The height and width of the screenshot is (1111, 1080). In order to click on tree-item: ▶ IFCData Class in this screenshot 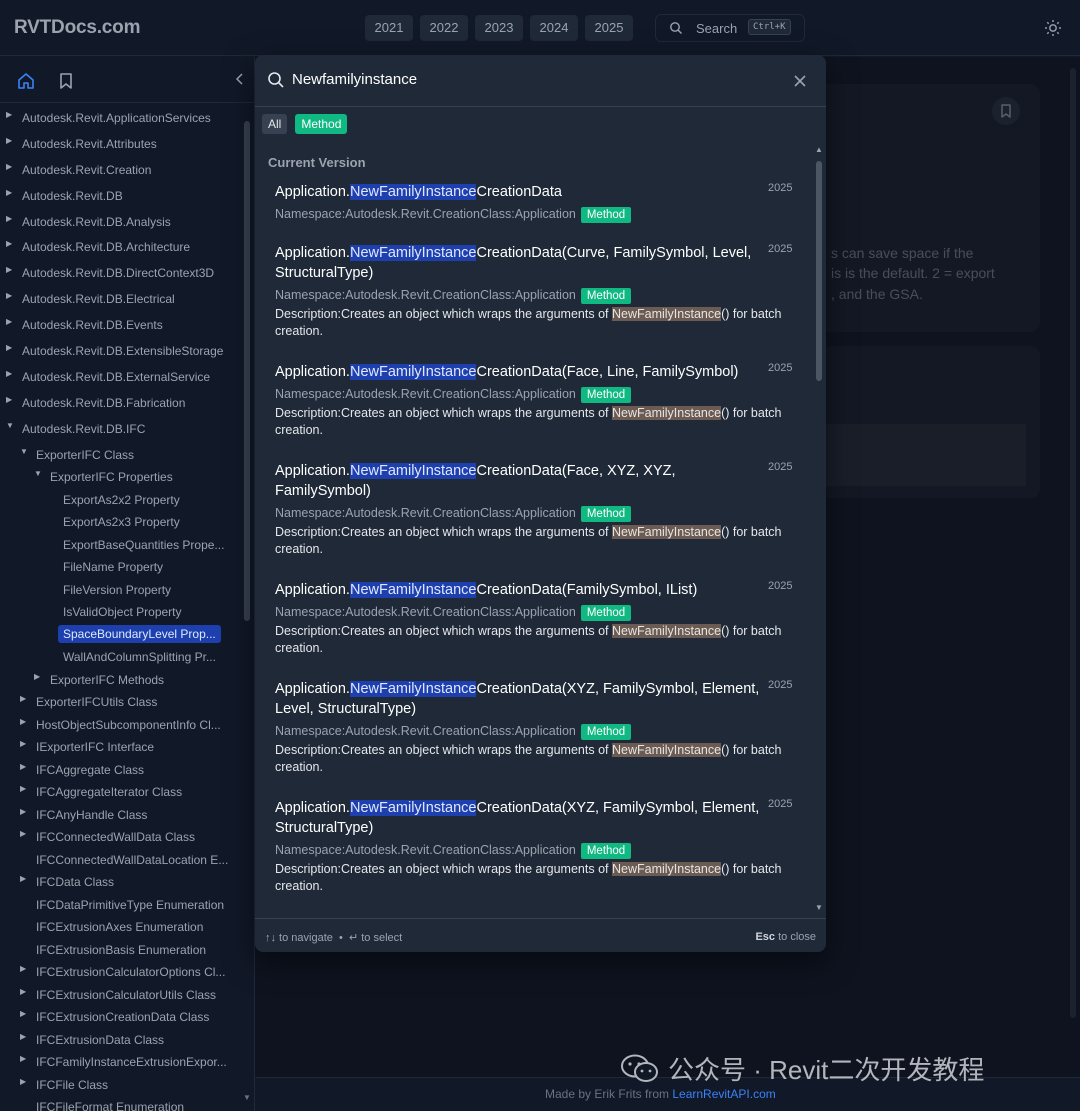, I will do `click(121, 882)`.